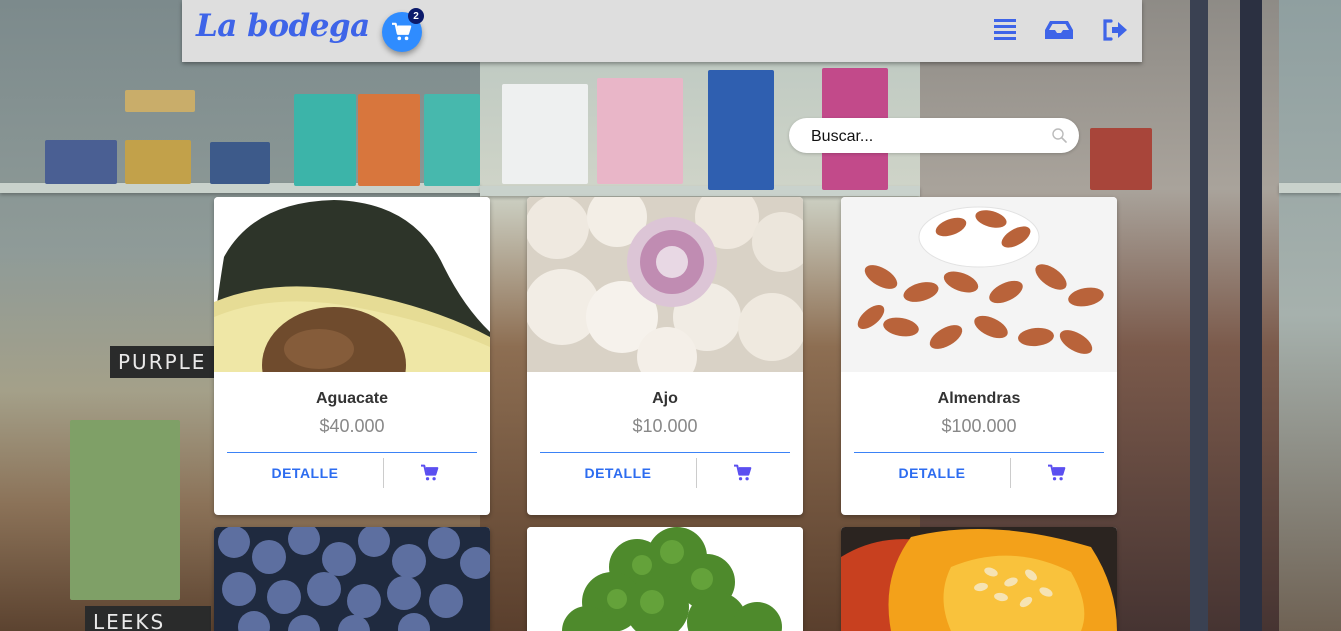 Image resolution: width=1341 pixels, height=631 pixels. I want to click on cart-icon, so click(402, 31).